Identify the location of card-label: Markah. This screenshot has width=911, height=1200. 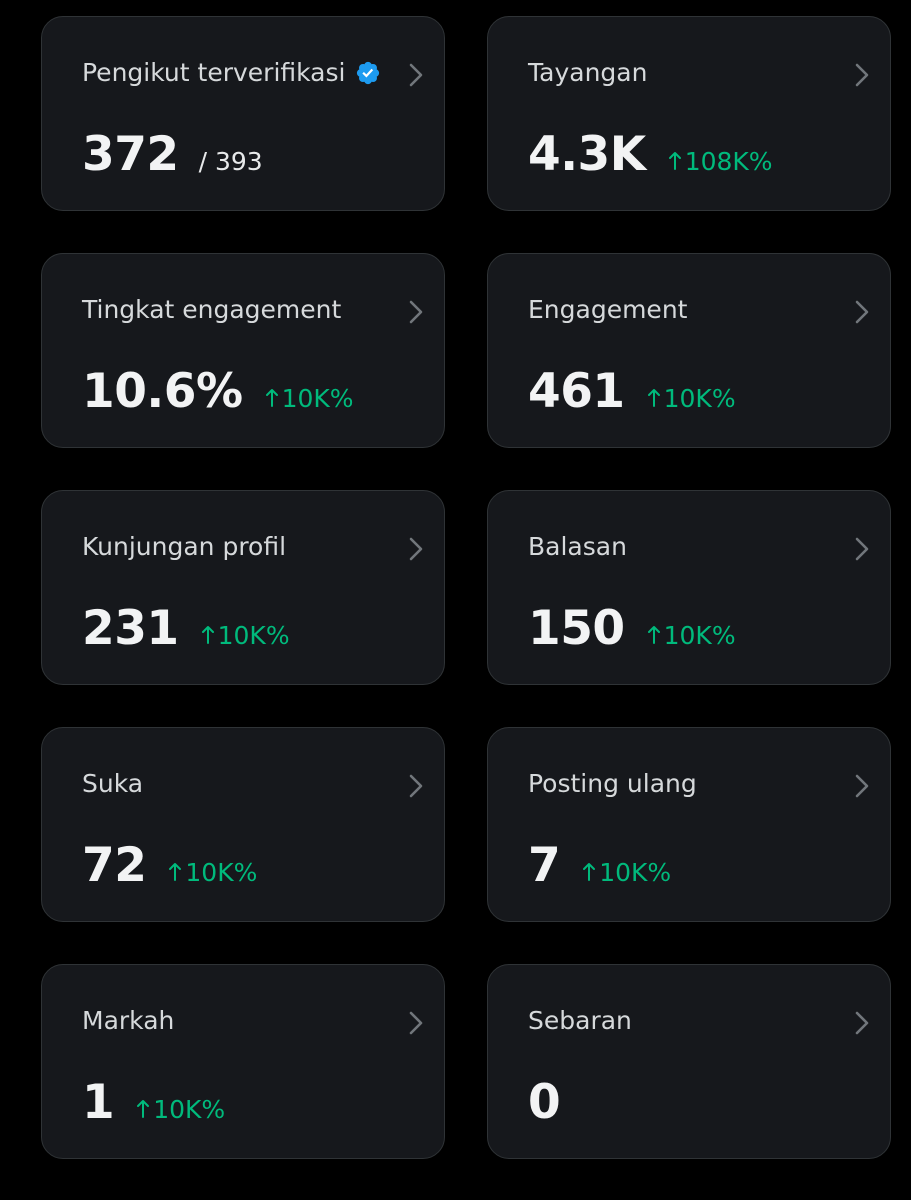
(128, 1020).